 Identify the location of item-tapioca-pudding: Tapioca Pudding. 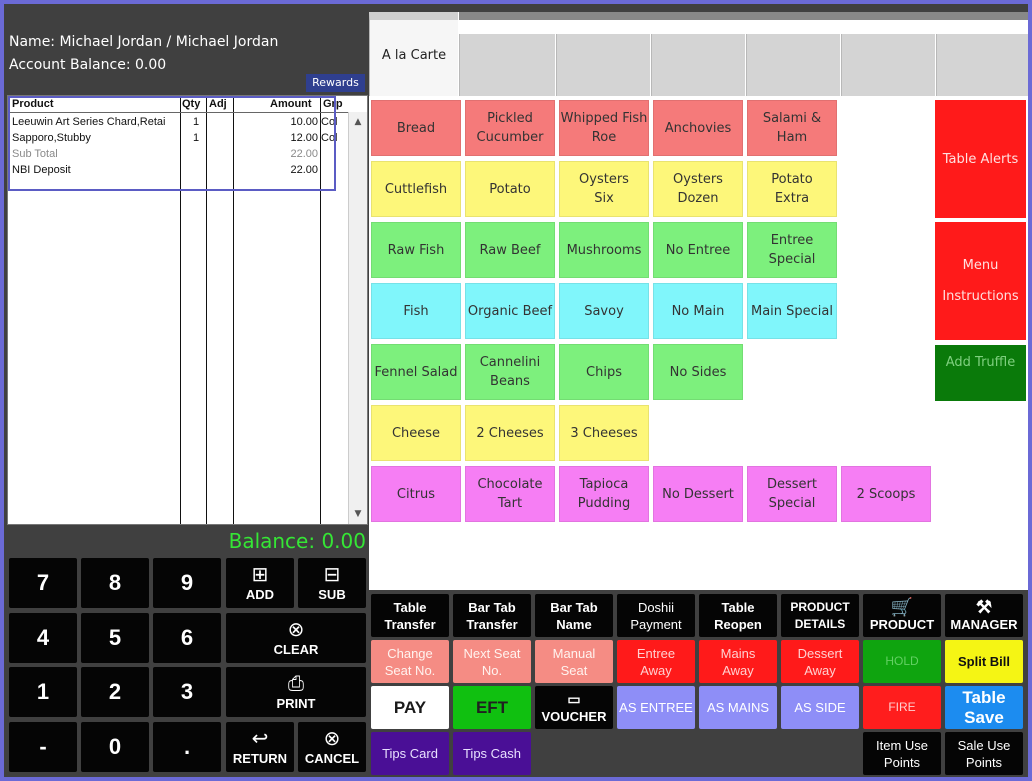
(604, 494).